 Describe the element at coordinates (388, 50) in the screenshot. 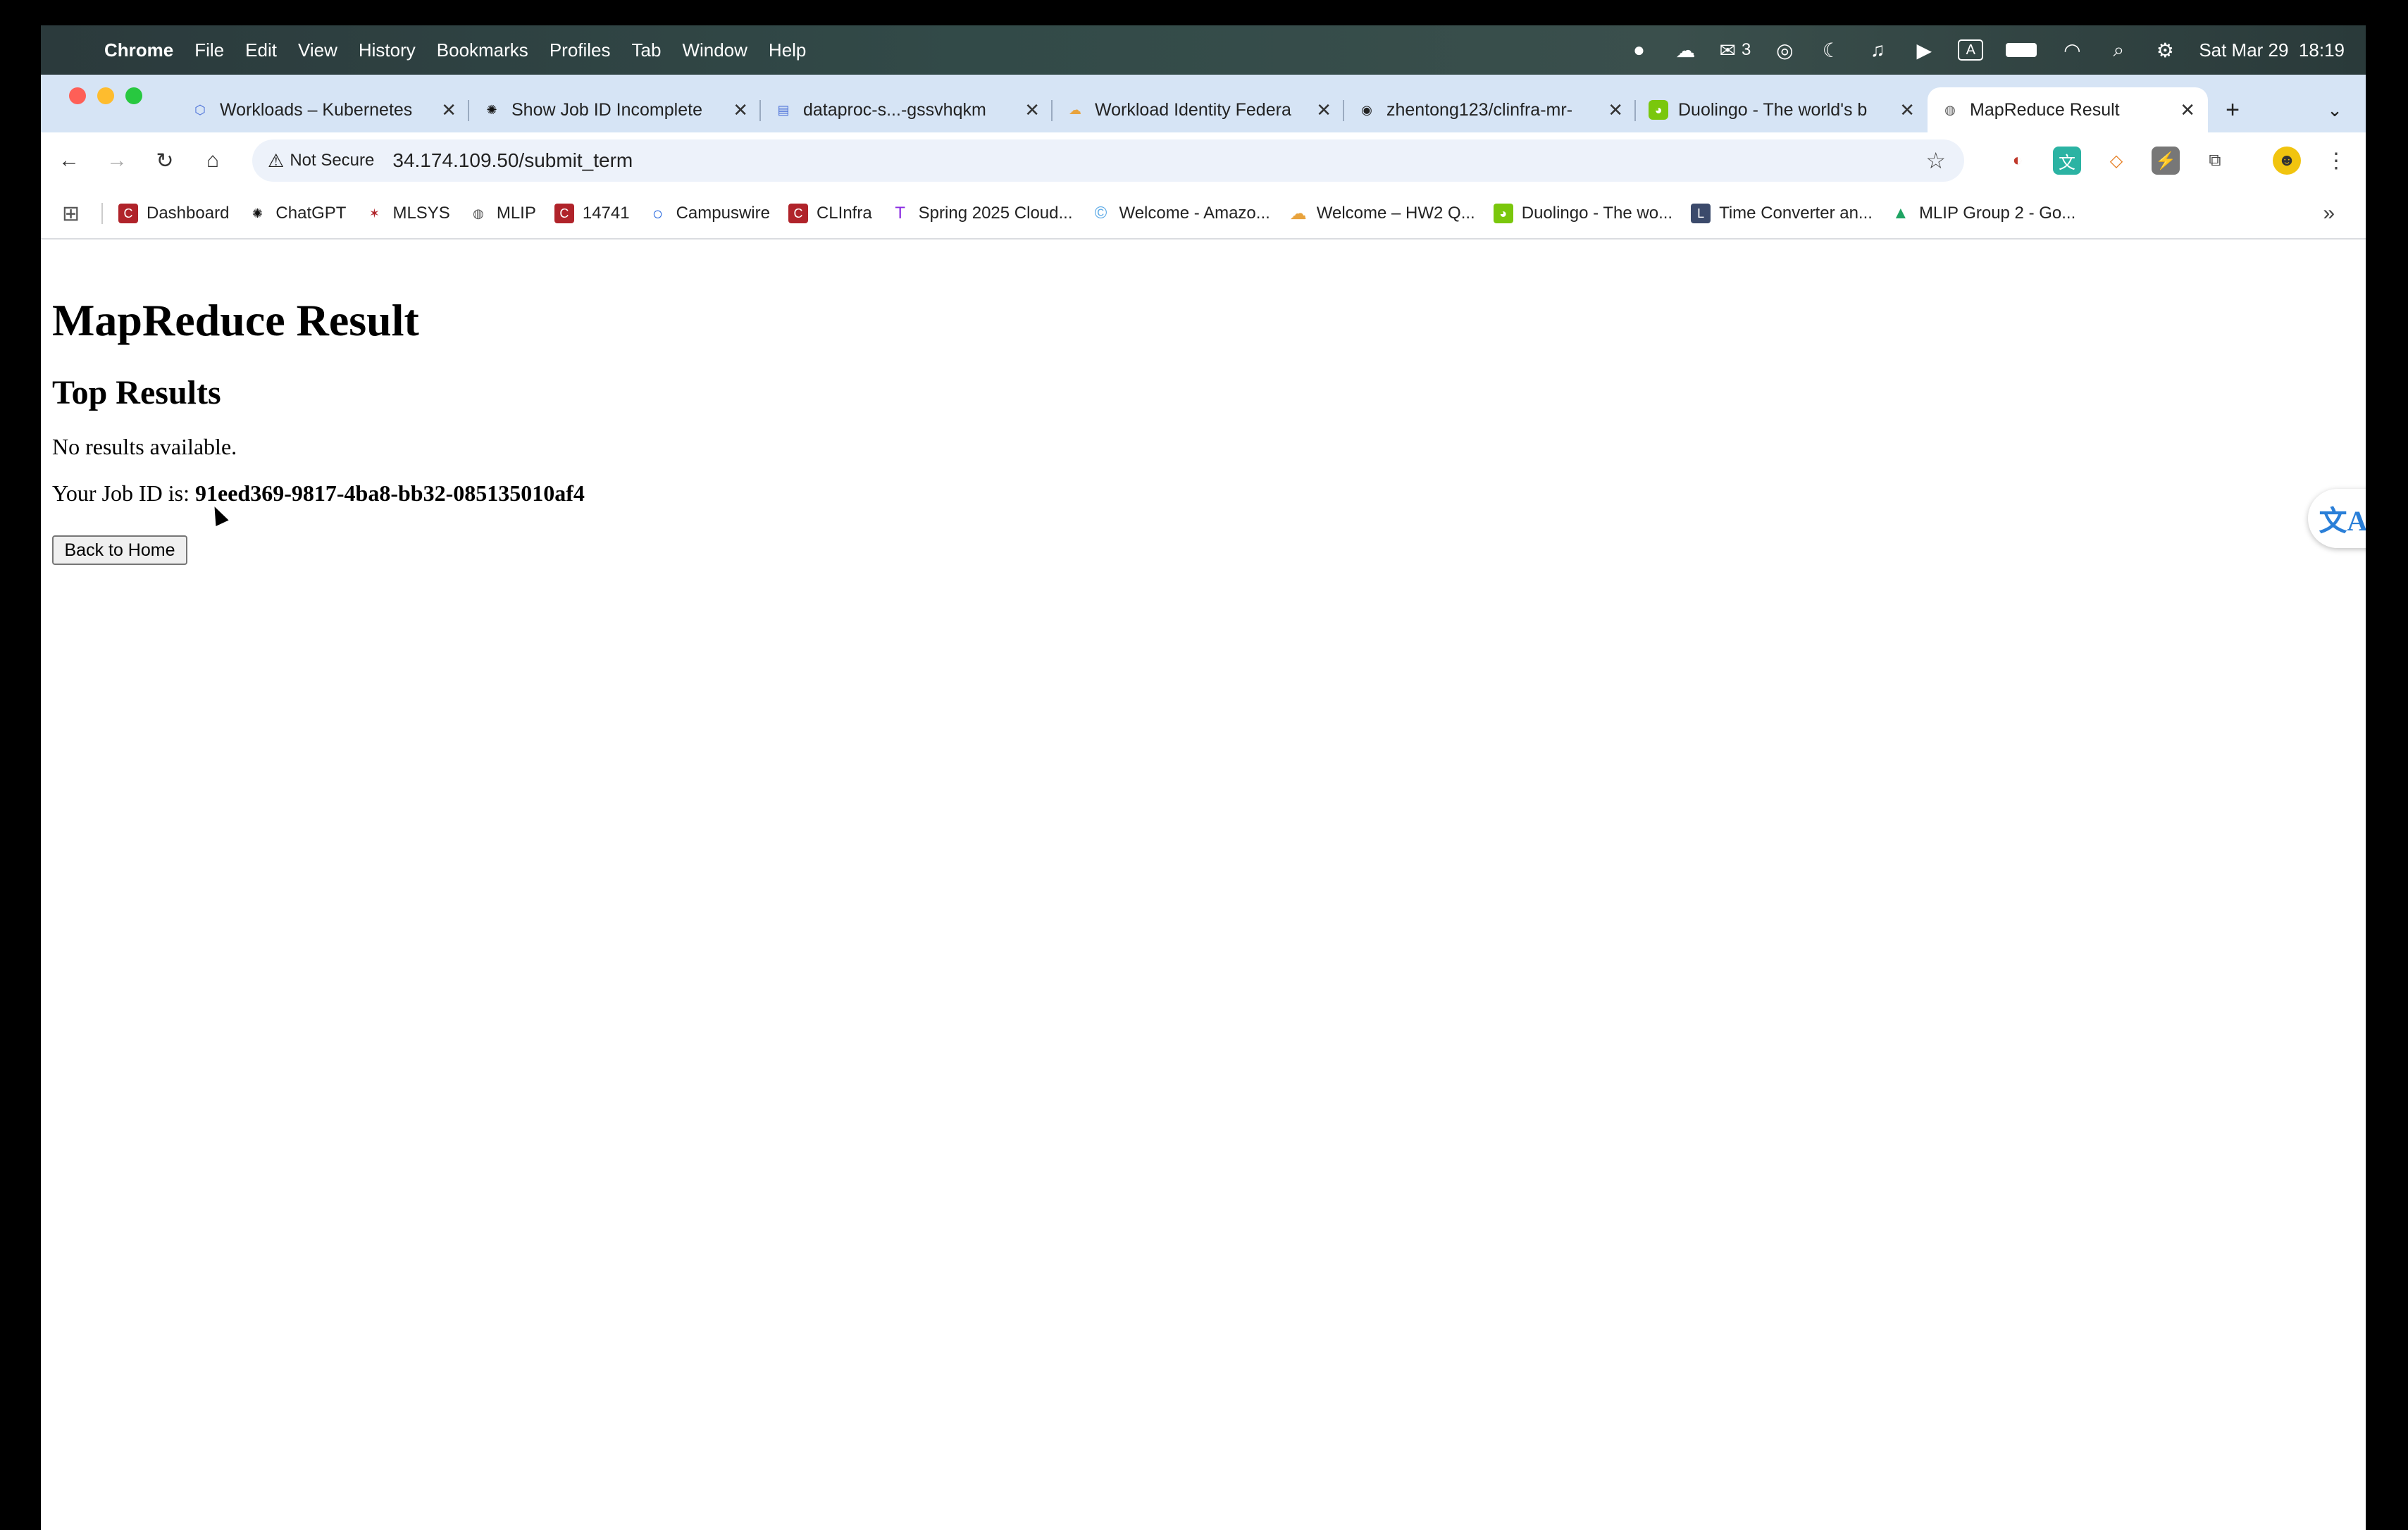

I see `menu-history: History` at that location.